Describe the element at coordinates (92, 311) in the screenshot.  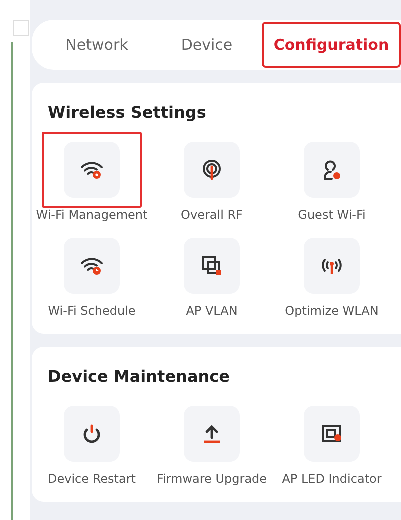
I see `feature-label: Wi-Fi Schedule` at that location.